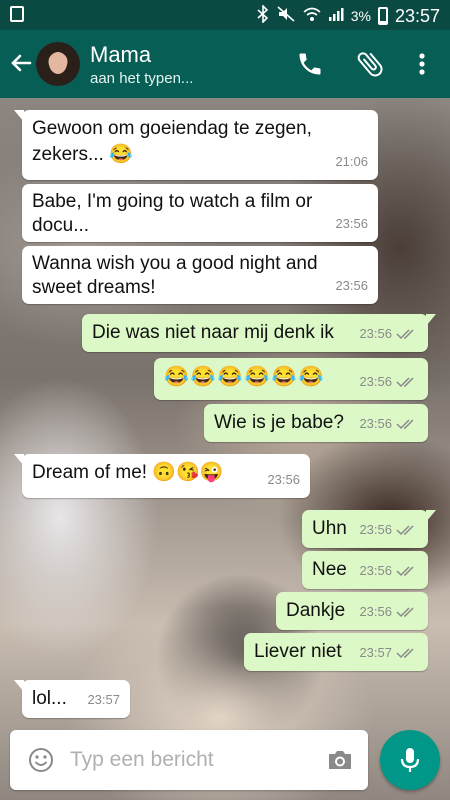 The height and width of the screenshot is (800, 450). I want to click on message-input: Typ een bericht, so click(189, 760).